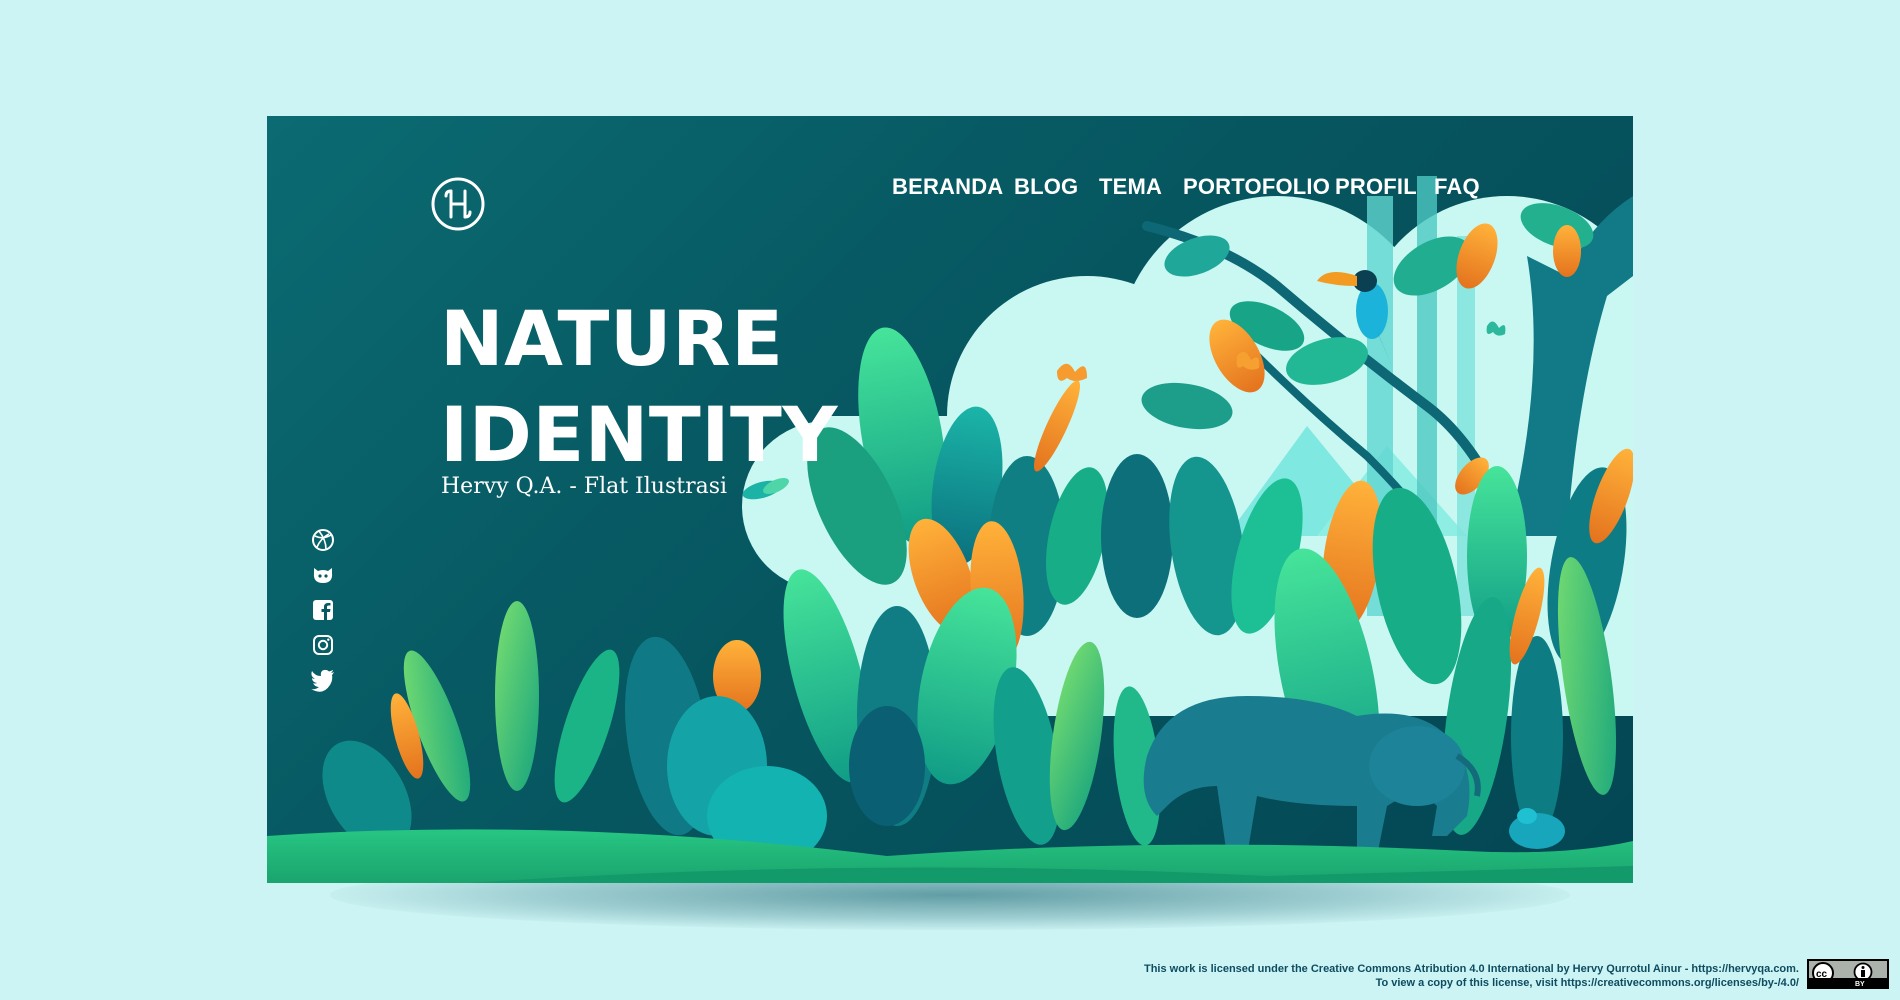 Image resolution: width=1900 pixels, height=1000 pixels. What do you see at coordinates (1046, 187) in the screenshot?
I see `nav-blog: BLOG` at bounding box center [1046, 187].